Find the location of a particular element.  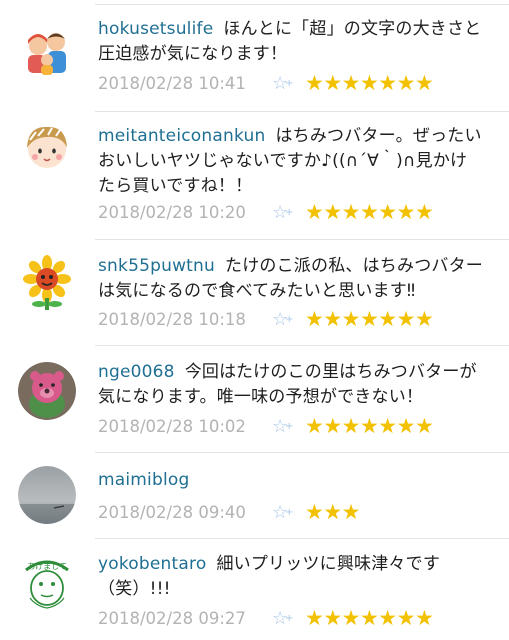

comment-body: yokobentaro 細いプリッツに興味津々です（笑）!!! is located at coordinates (290, 577).